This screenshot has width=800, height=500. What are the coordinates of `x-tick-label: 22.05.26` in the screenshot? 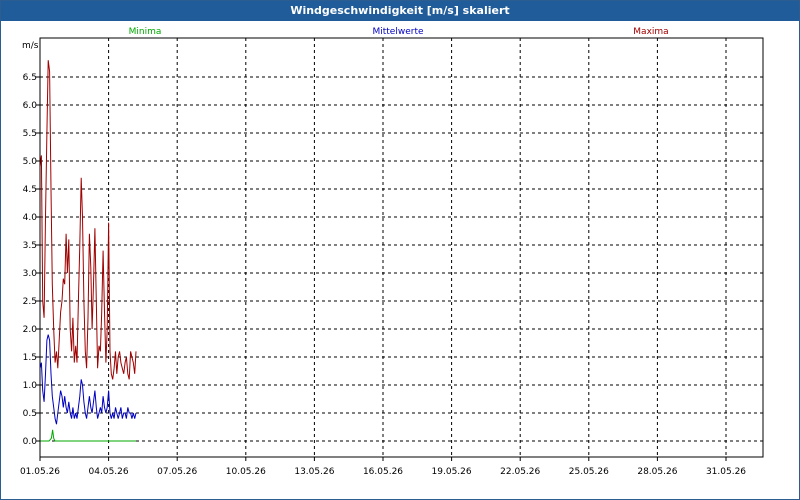 It's located at (520, 472).